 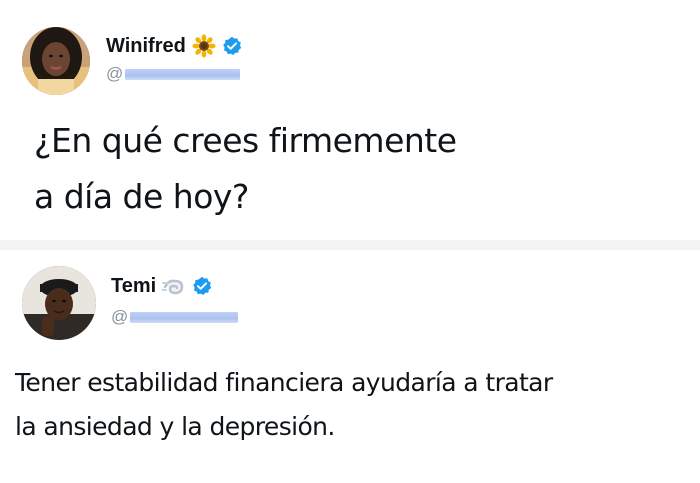 I want to click on author-name-row: Winifred, so click(x=174, y=46).